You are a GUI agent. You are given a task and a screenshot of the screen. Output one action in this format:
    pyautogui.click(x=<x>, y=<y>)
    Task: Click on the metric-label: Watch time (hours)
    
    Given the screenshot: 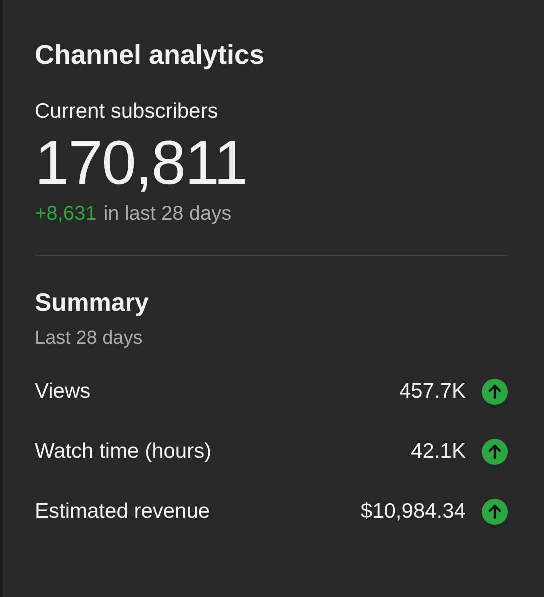 What is the action you would take?
    pyautogui.click(x=124, y=452)
    